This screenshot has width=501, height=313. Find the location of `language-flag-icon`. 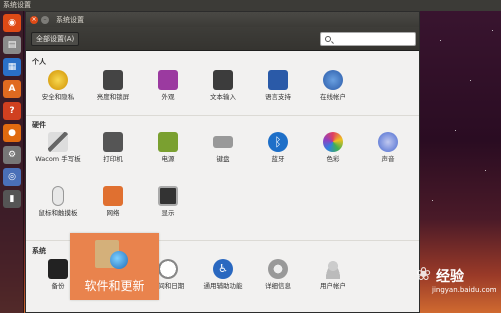

language-flag-icon is located at coordinates (278, 80).